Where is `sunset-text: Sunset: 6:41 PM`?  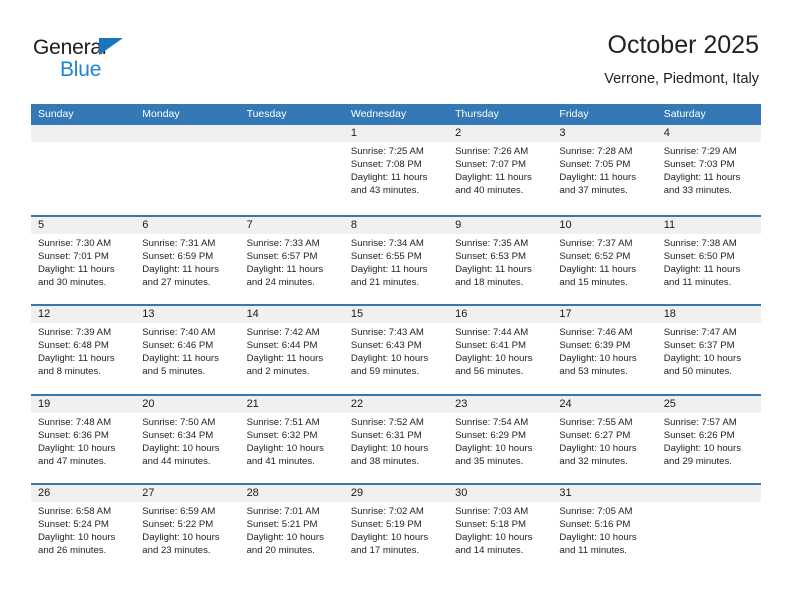
sunset-text: Sunset: 6:41 PM is located at coordinates (491, 346).